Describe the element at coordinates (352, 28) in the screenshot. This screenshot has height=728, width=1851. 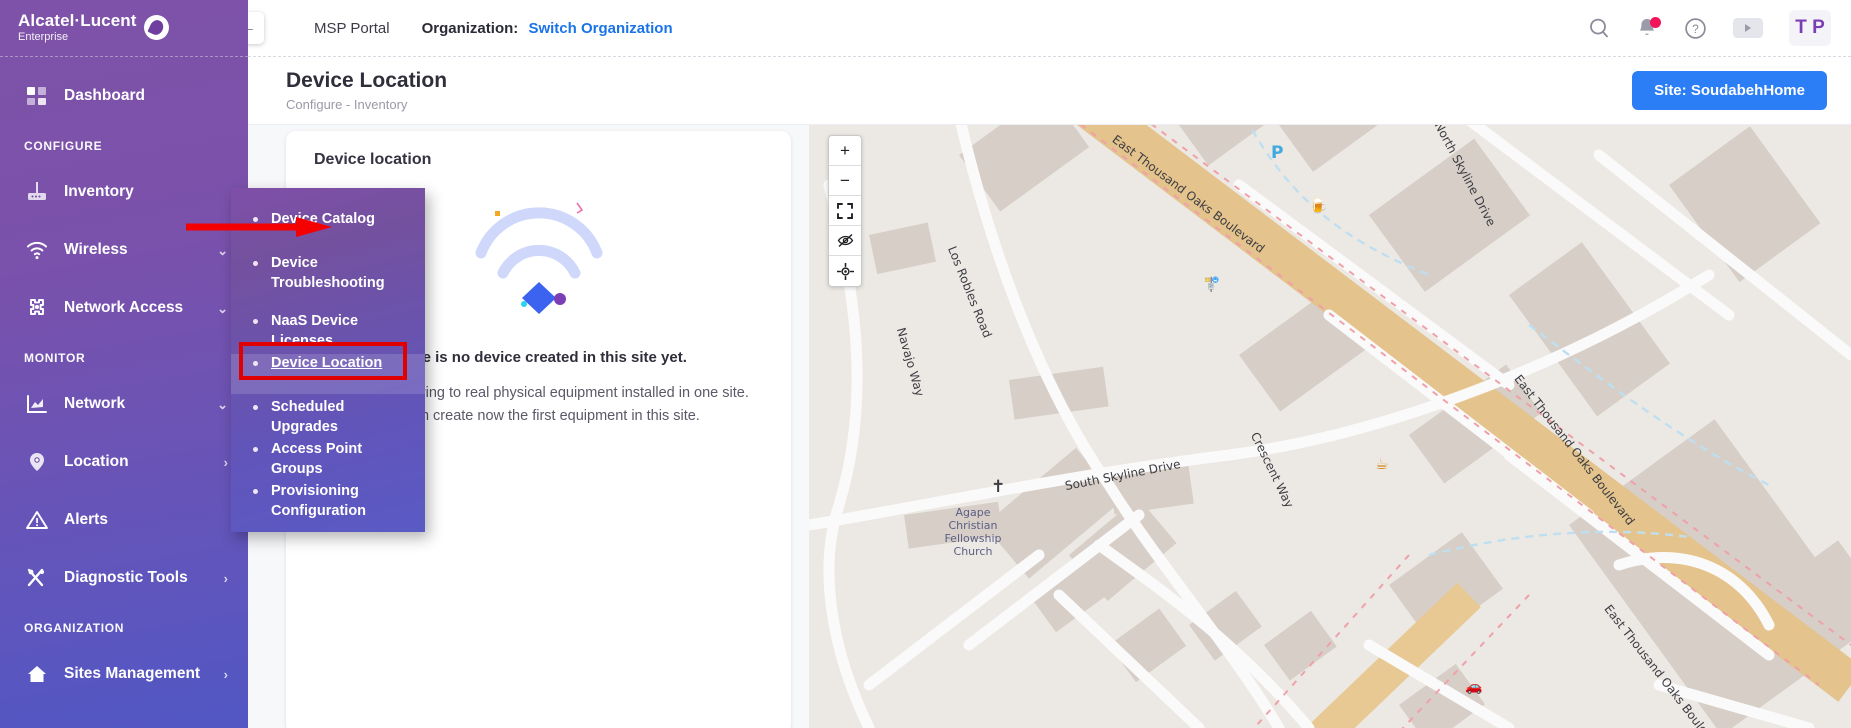
I see `msp-portal-label: MSP Portal` at that location.